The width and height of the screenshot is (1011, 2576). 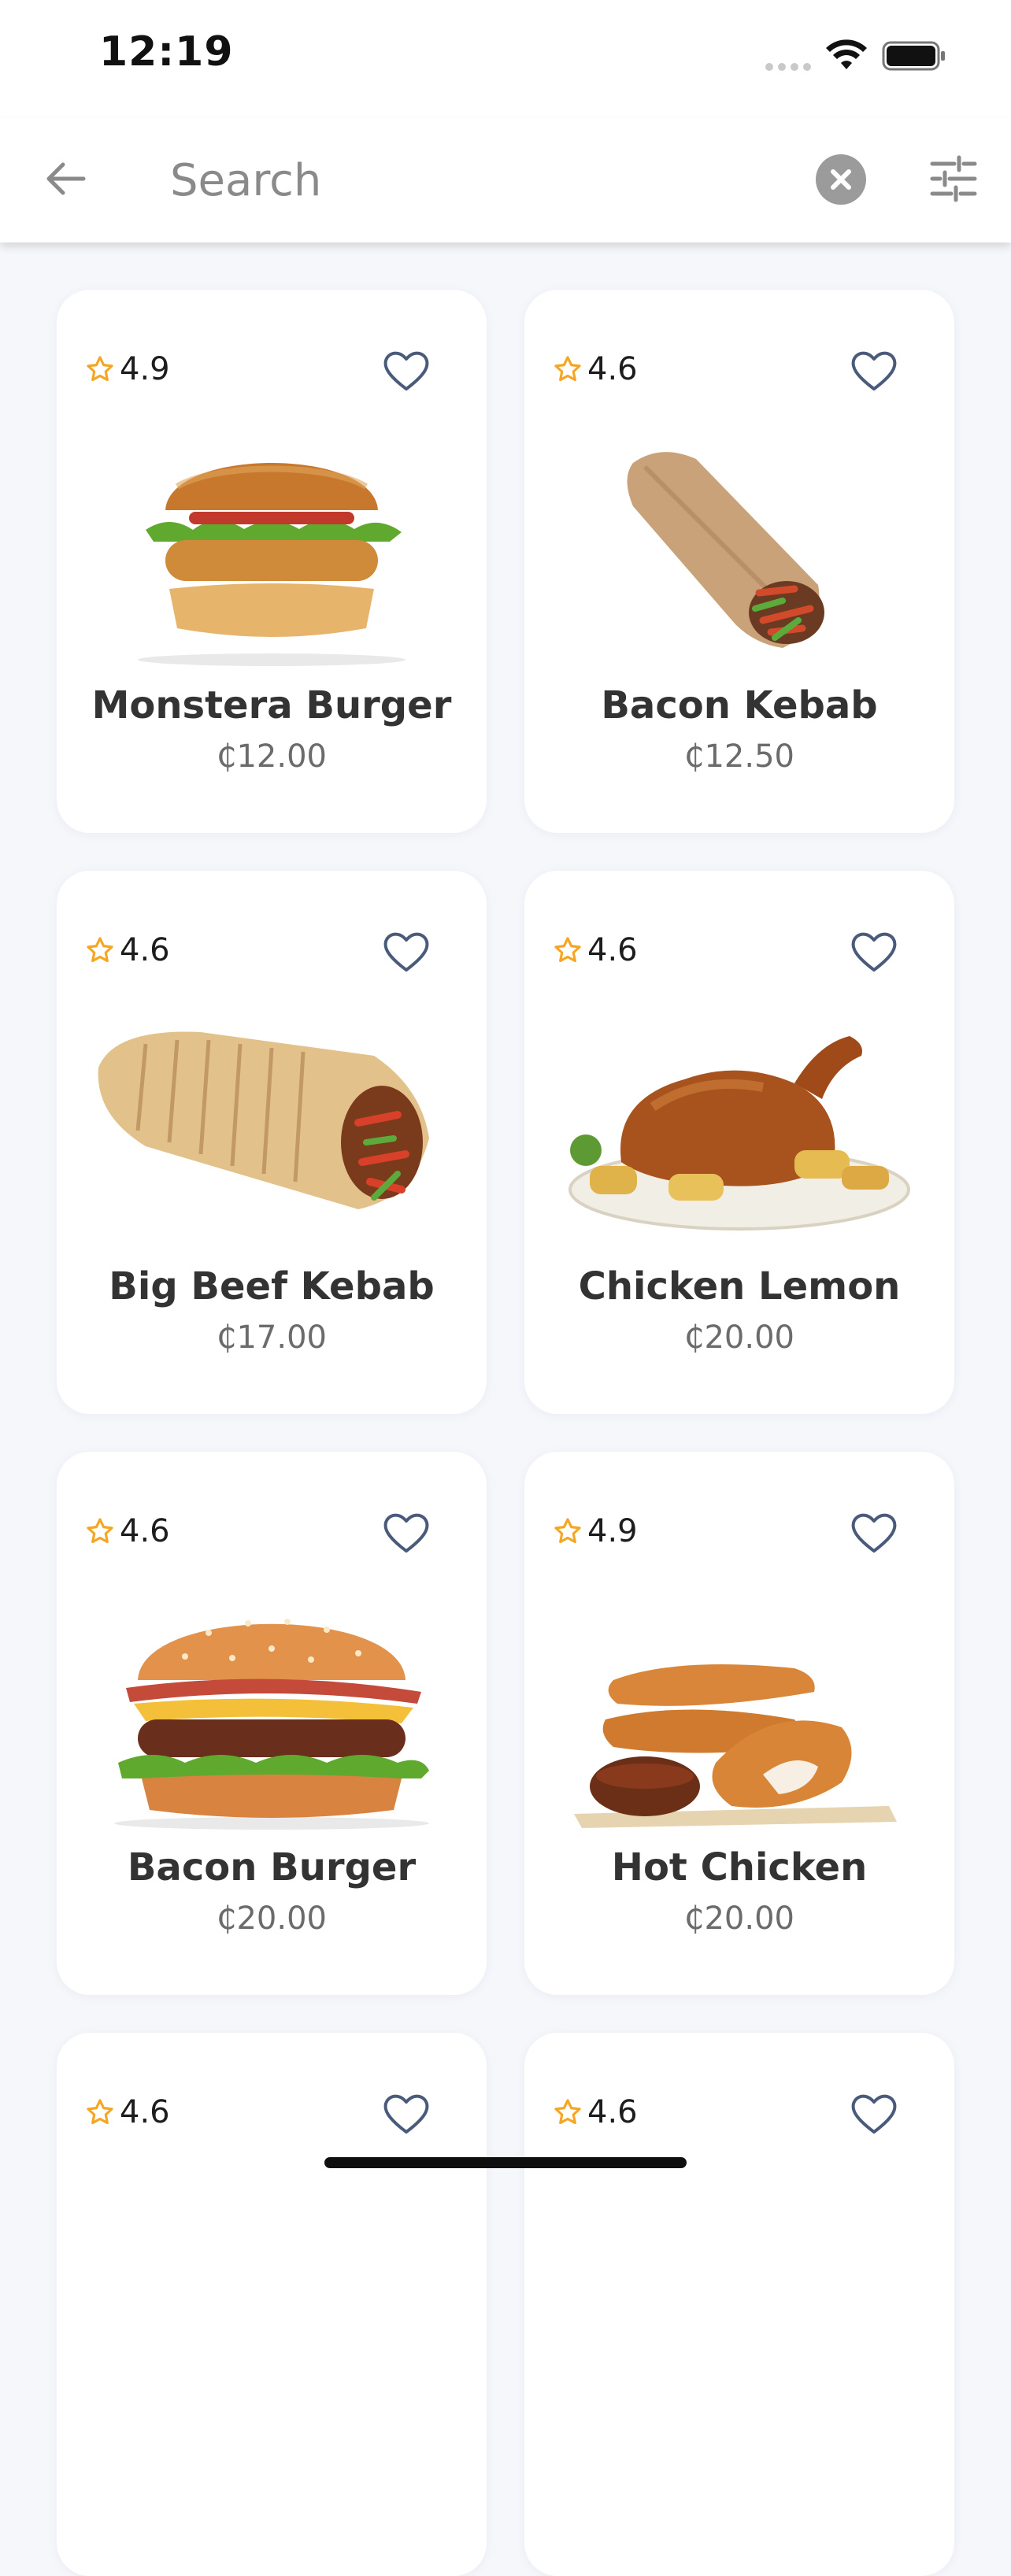 What do you see at coordinates (272, 1867) in the screenshot?
I see `food-name: Bacon Burger` at bounding box center [272, 1867].